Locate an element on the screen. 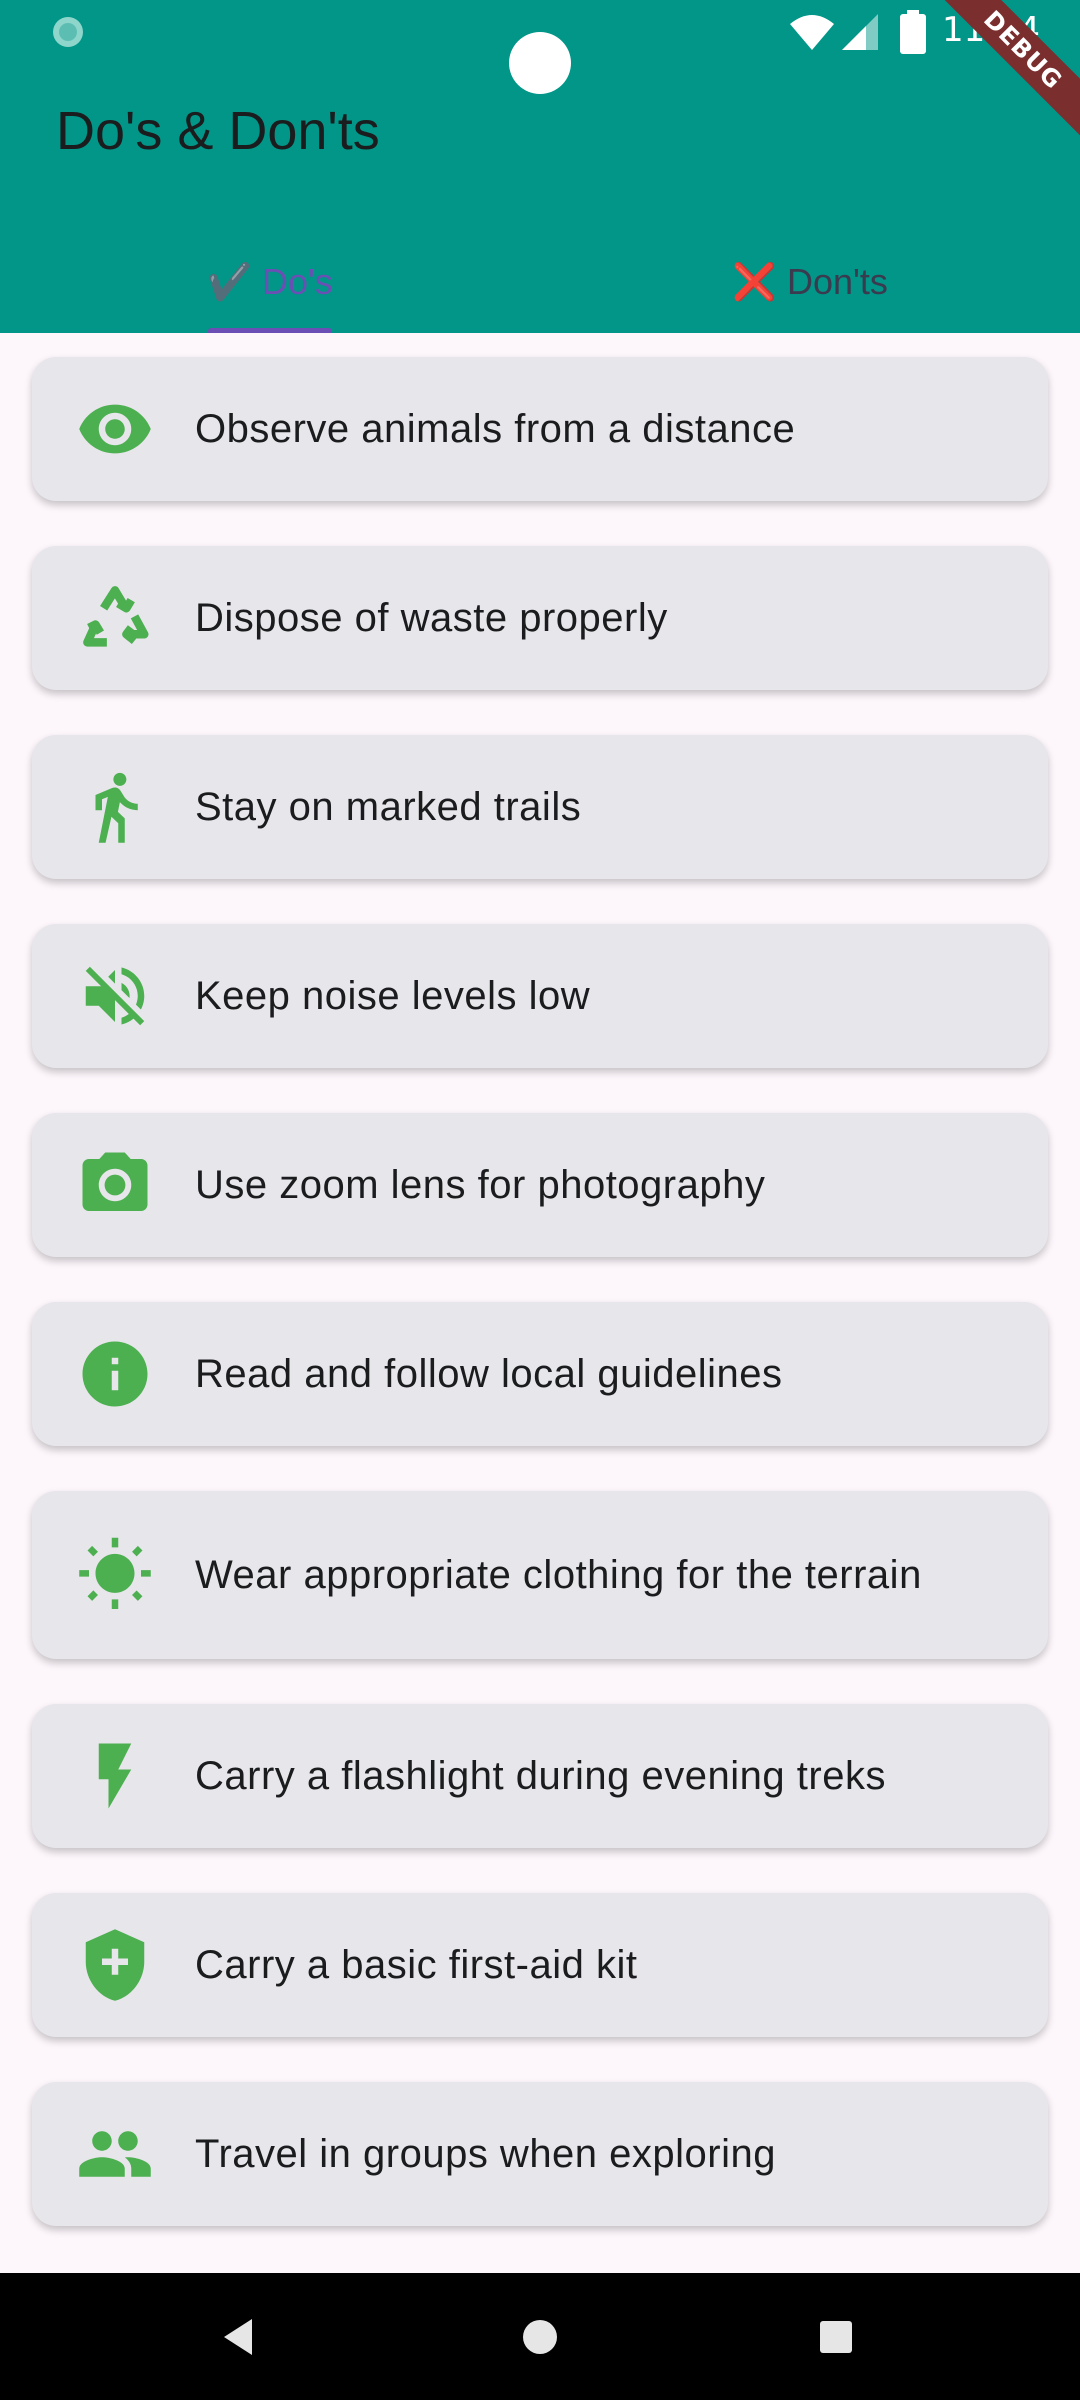  list-item: Read and follow local guidelines is located at coordinates (540, 1374).